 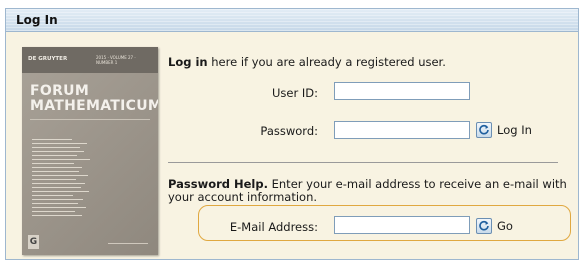 What do you see at coordinates (94, 106) in the screenshot?
I see `cover-title-line2: MATHEMATICUM` at bounding box center [94, 106].